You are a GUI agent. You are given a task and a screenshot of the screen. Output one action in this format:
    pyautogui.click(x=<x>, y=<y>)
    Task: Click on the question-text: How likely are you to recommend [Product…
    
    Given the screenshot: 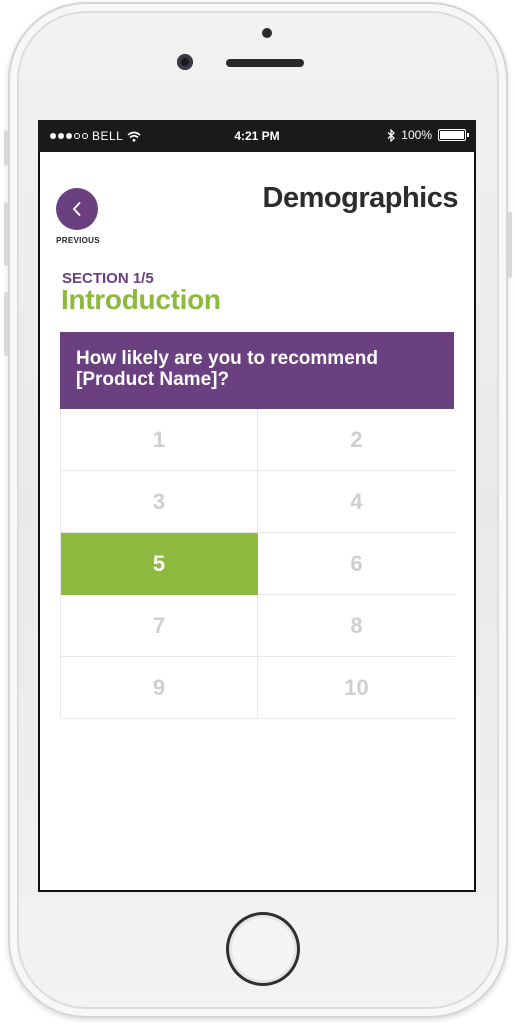 What is the action you would take?
    pyautogui.click(x=227, y=369)
    